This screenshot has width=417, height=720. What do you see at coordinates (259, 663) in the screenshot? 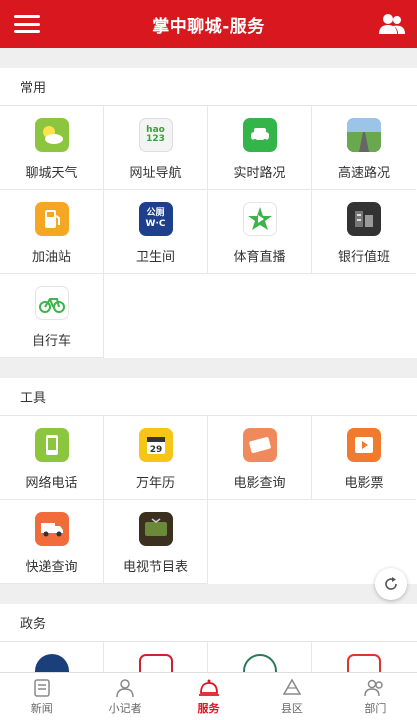
I see `emblem-icon` at bounding box center [259, 663].